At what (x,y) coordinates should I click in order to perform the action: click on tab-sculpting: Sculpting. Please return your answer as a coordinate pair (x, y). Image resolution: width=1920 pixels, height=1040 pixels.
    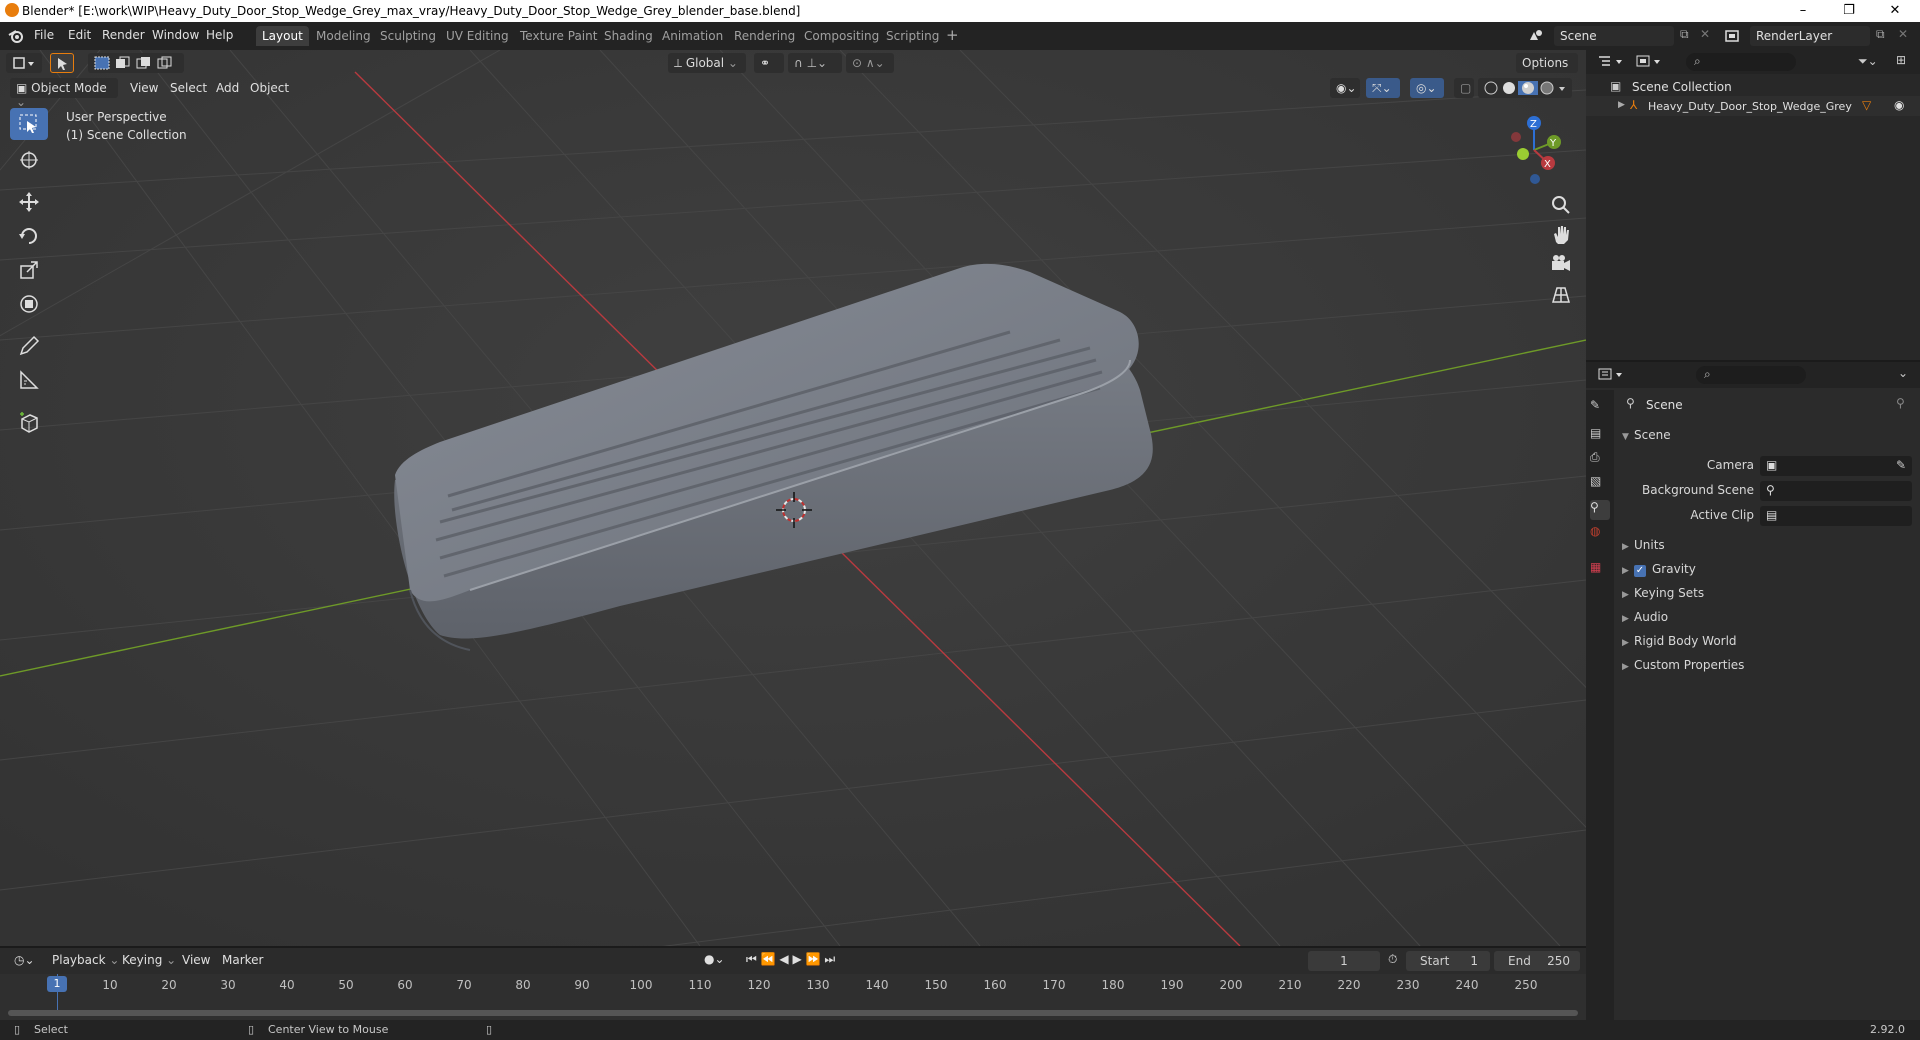
    Looking at the image, I should click on (408, 36).